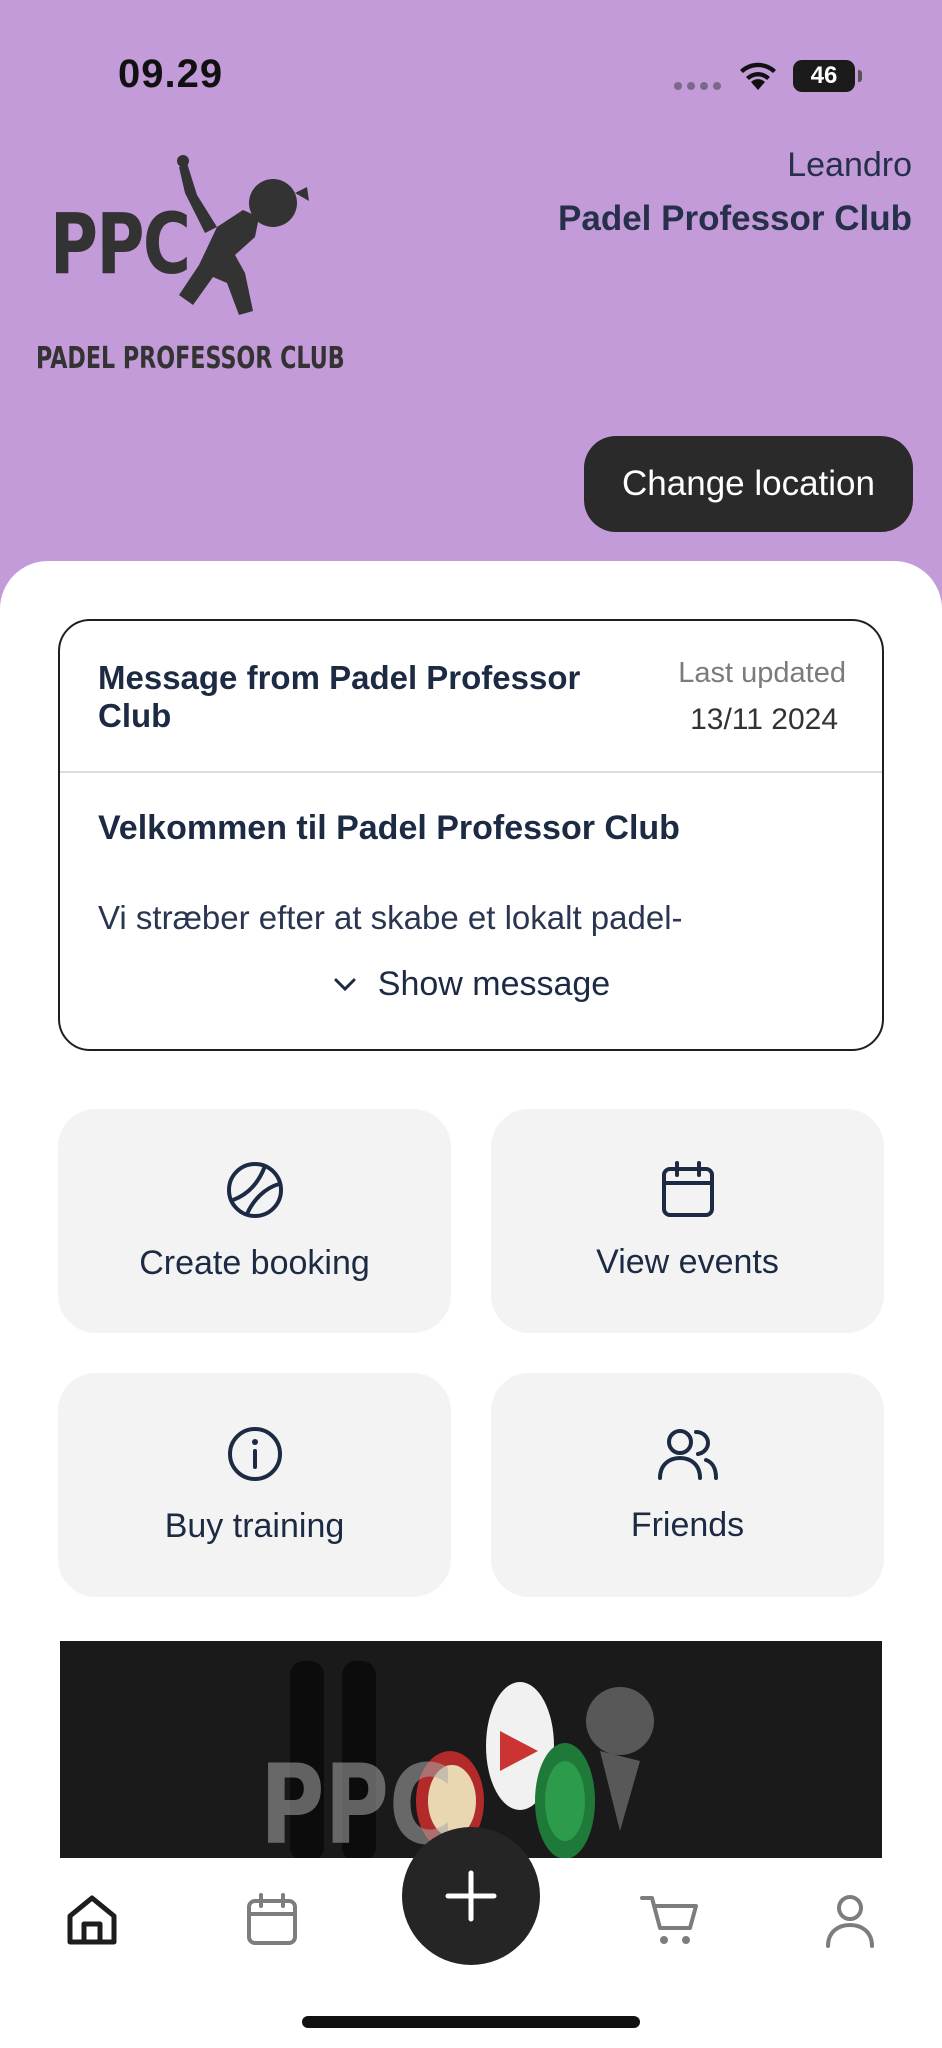 Image resolution: width=942 pixels, height=2048 pixels. I want to click on plus-icon, so click(471, 1896).